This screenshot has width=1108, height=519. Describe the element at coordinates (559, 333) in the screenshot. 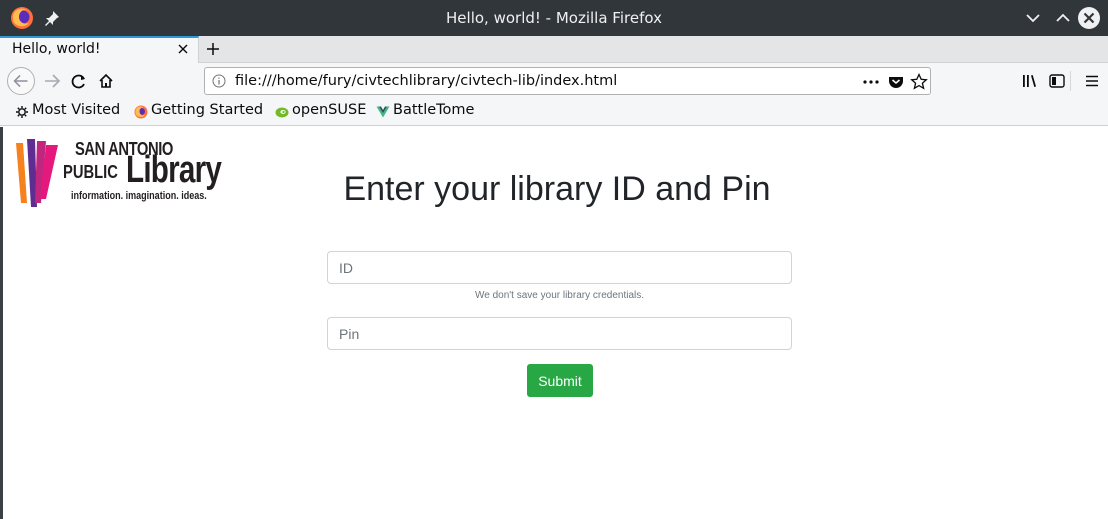

I see `pin-input` at that location.